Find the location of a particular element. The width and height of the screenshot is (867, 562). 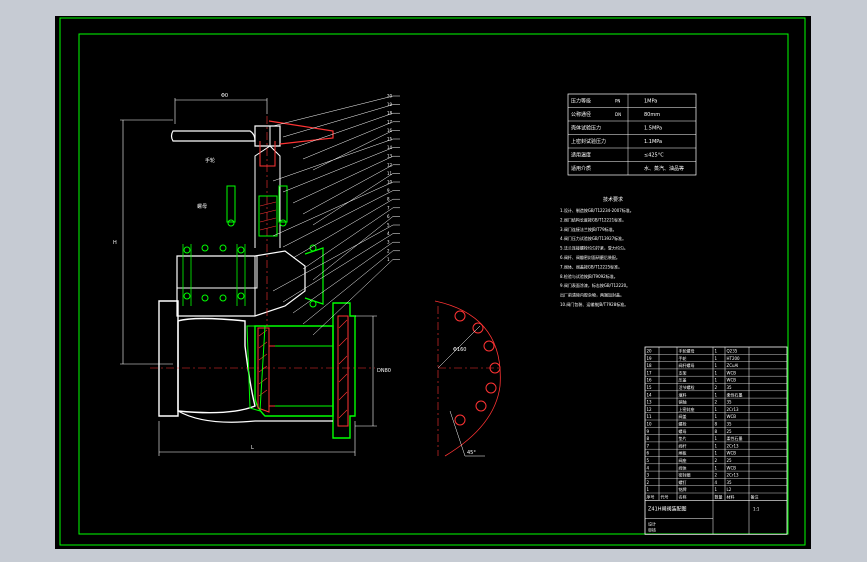

title-block-designer: 设计 is located at coordinates (652, 523).